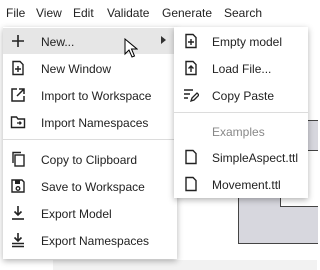 The width and height of the screenshot is (320, 270). Describe the element at coordinates (18, 159) in the screenshot. I see `copy-icon` at that location.